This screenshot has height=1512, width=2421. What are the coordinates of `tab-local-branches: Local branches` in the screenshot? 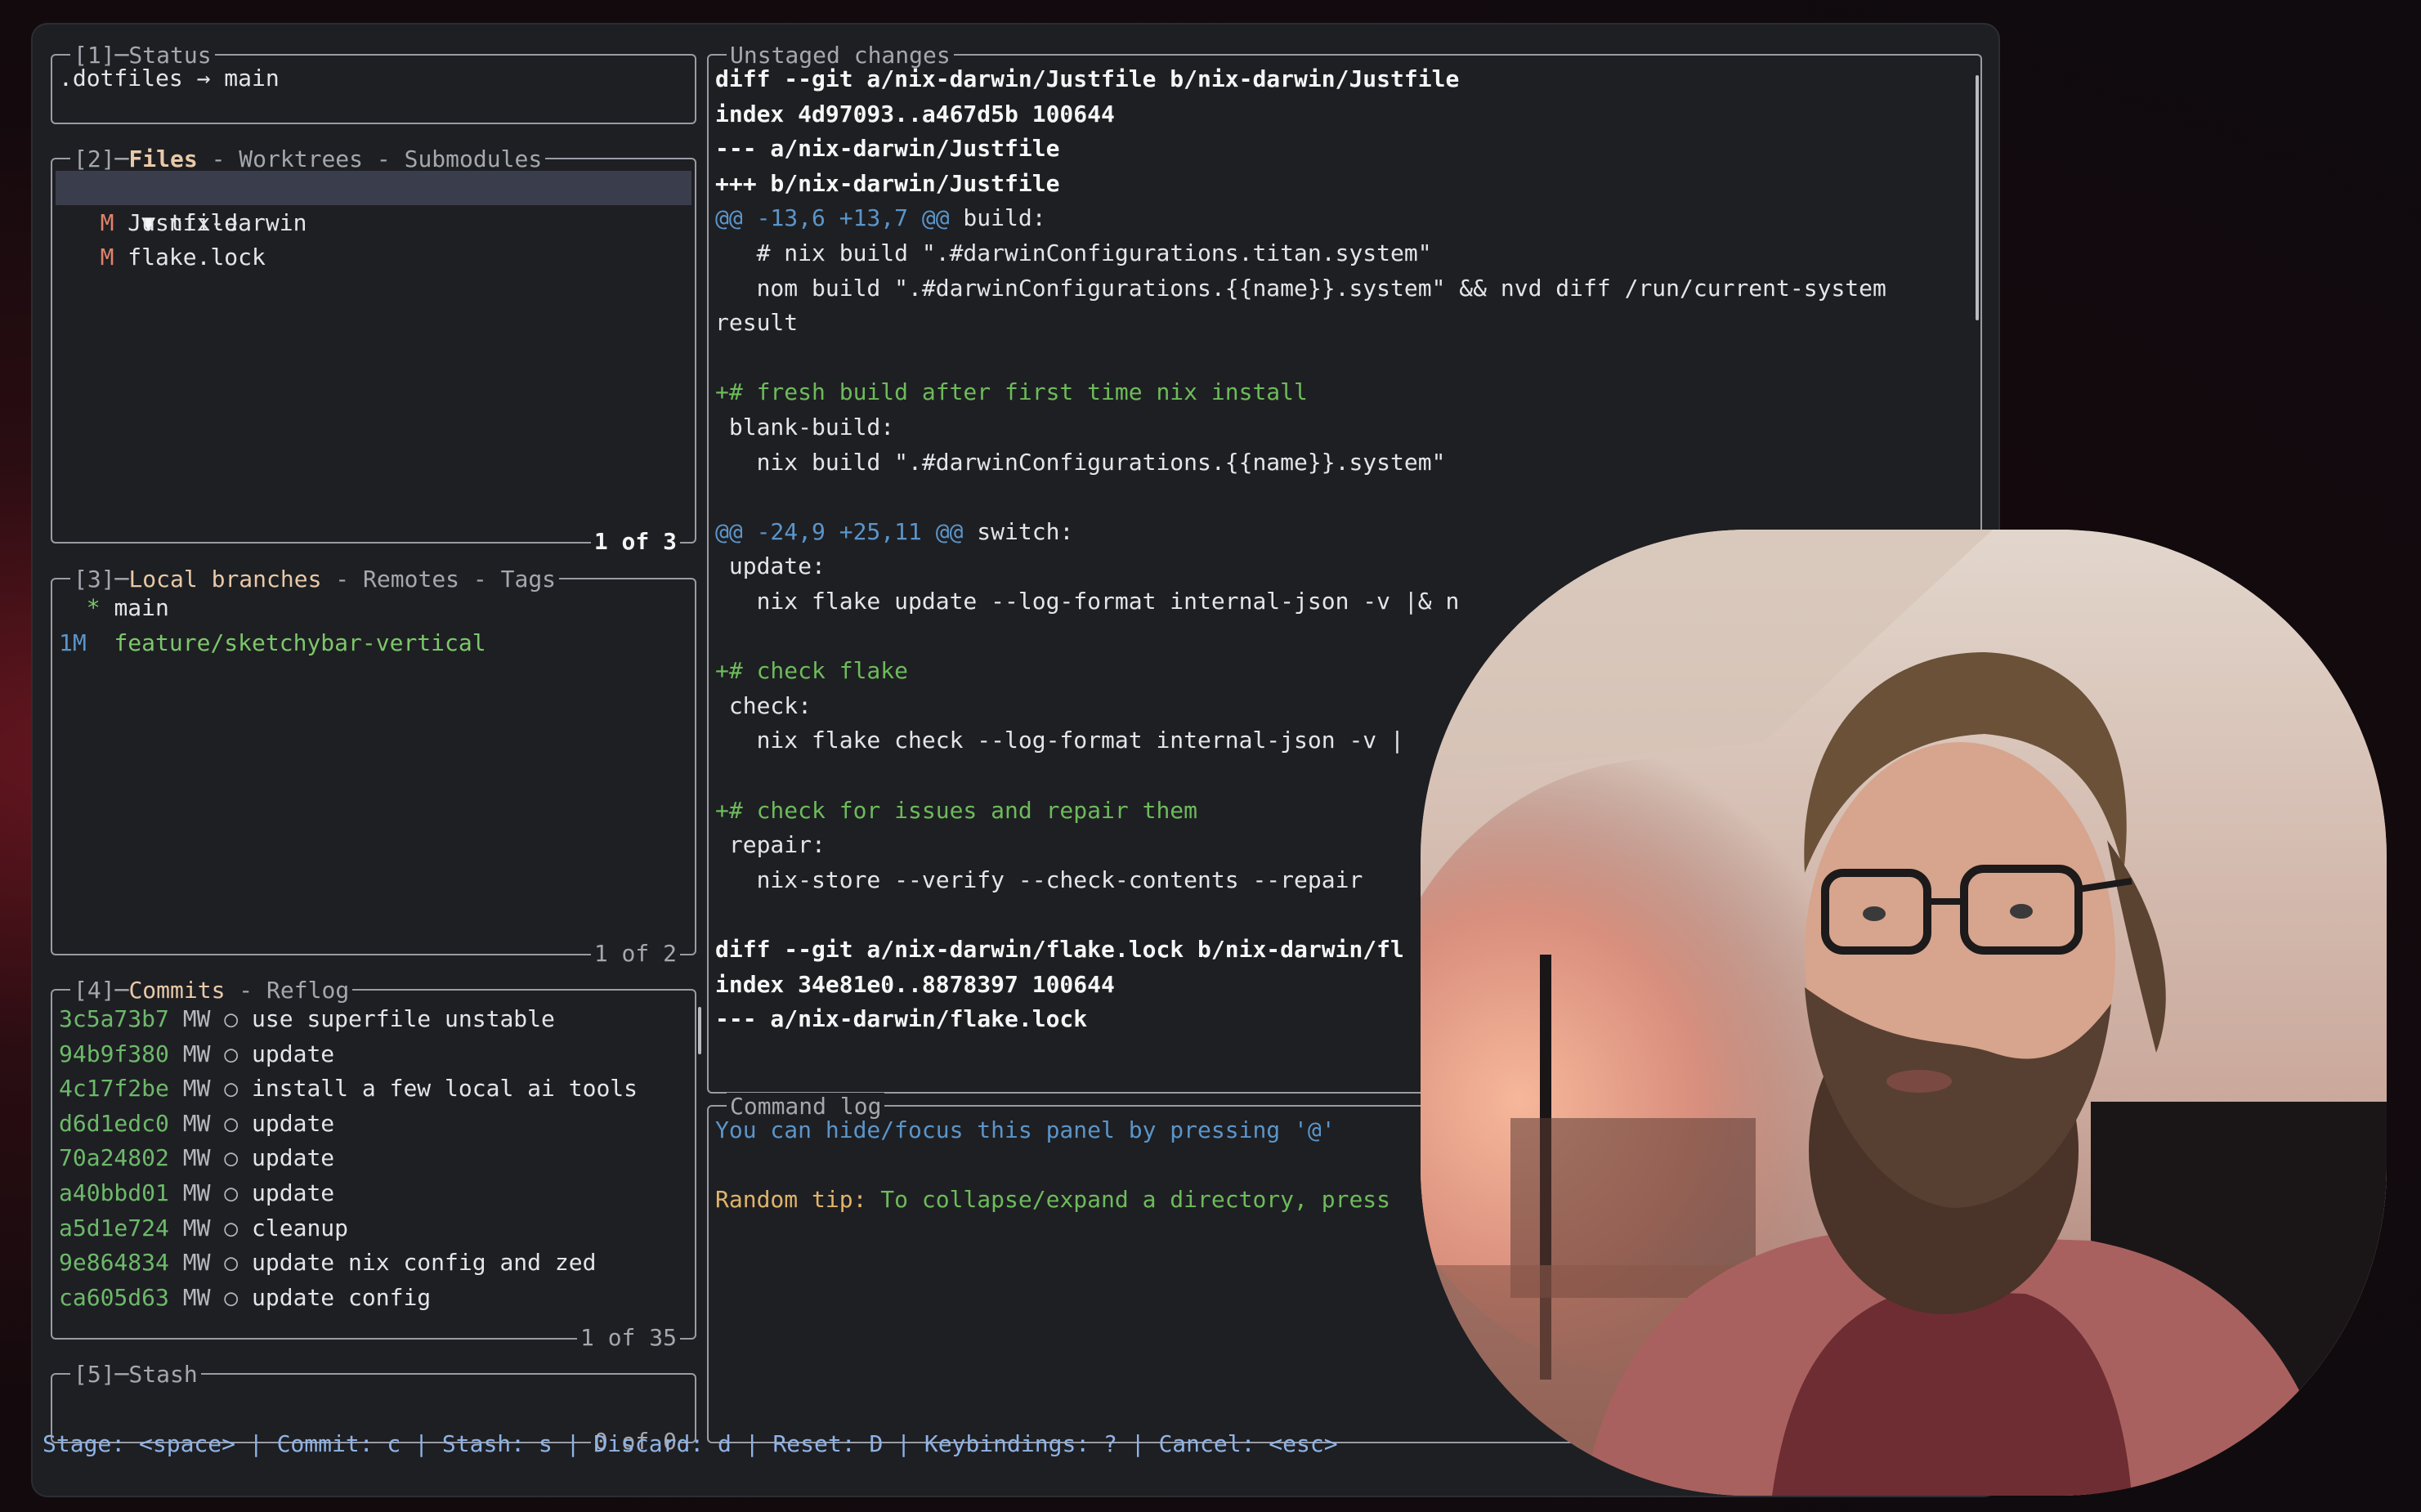 It's located at (224, 579).